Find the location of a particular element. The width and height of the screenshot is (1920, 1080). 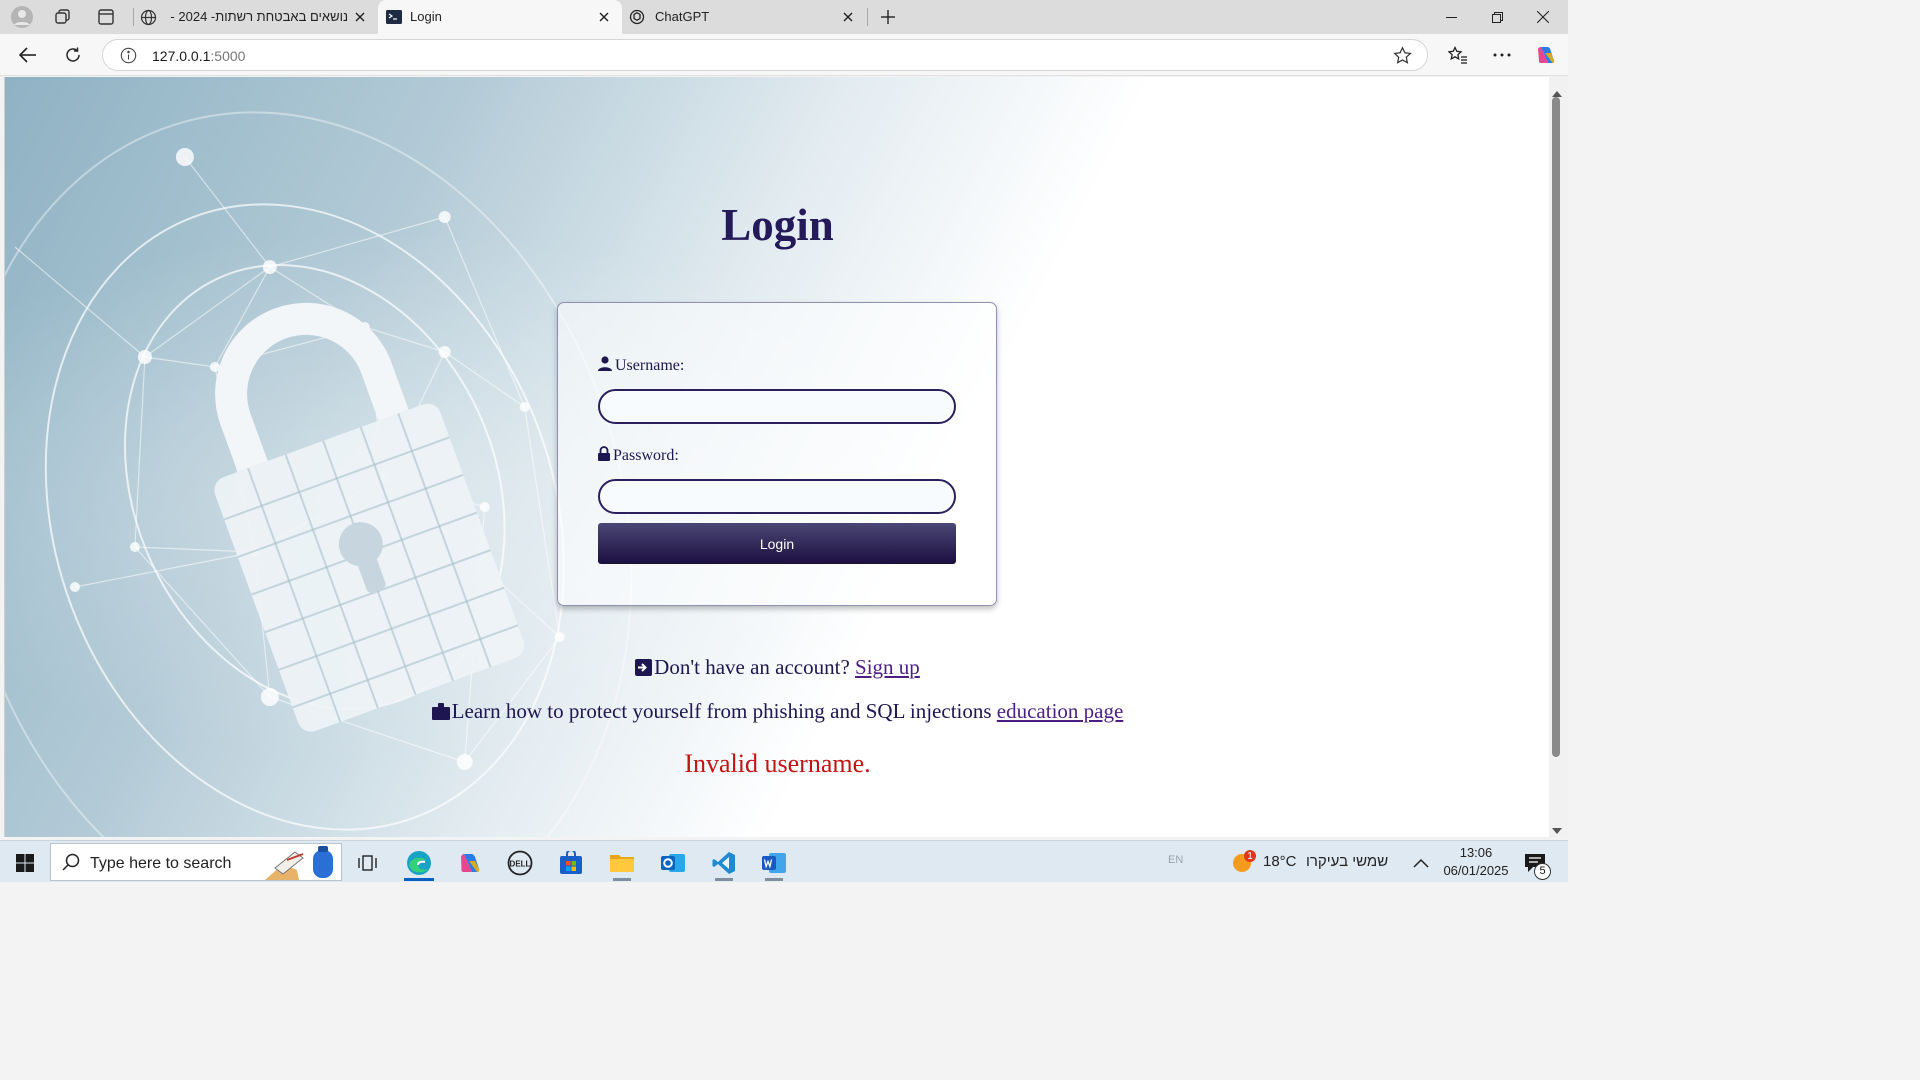

weather-temperature: 18°C is located at coordinates (1280, 861).